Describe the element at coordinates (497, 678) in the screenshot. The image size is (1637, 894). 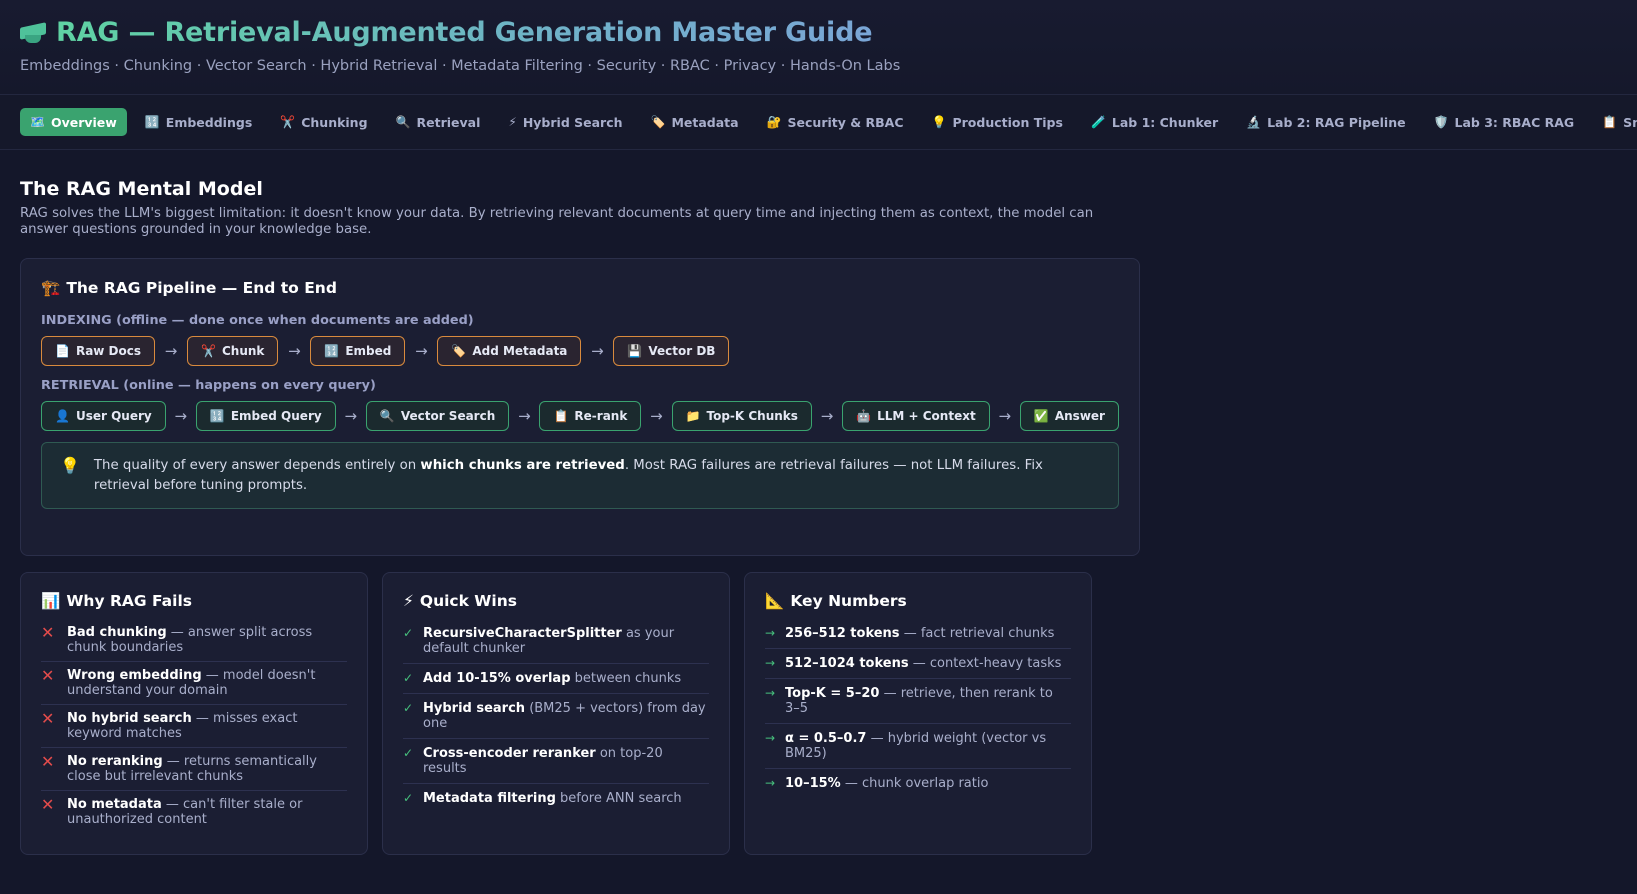
I see `list-item-bold: Add 10-15% overlap` at that location.